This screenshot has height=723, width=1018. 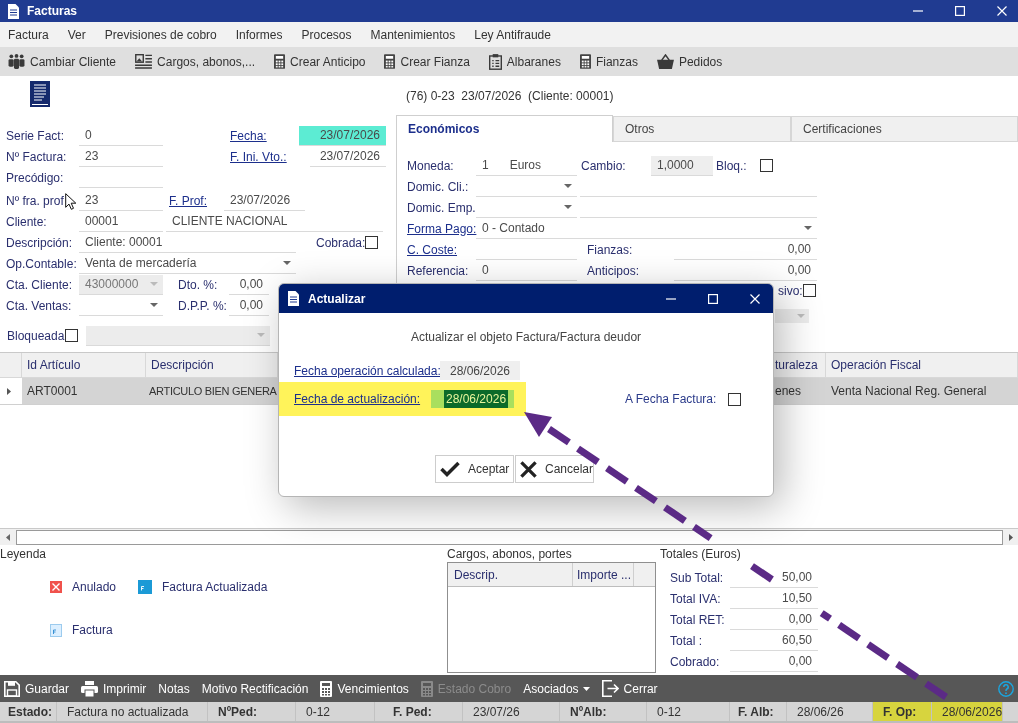 I want to click on menu-item: Ley Antifraude, so click(x=512, y=34).